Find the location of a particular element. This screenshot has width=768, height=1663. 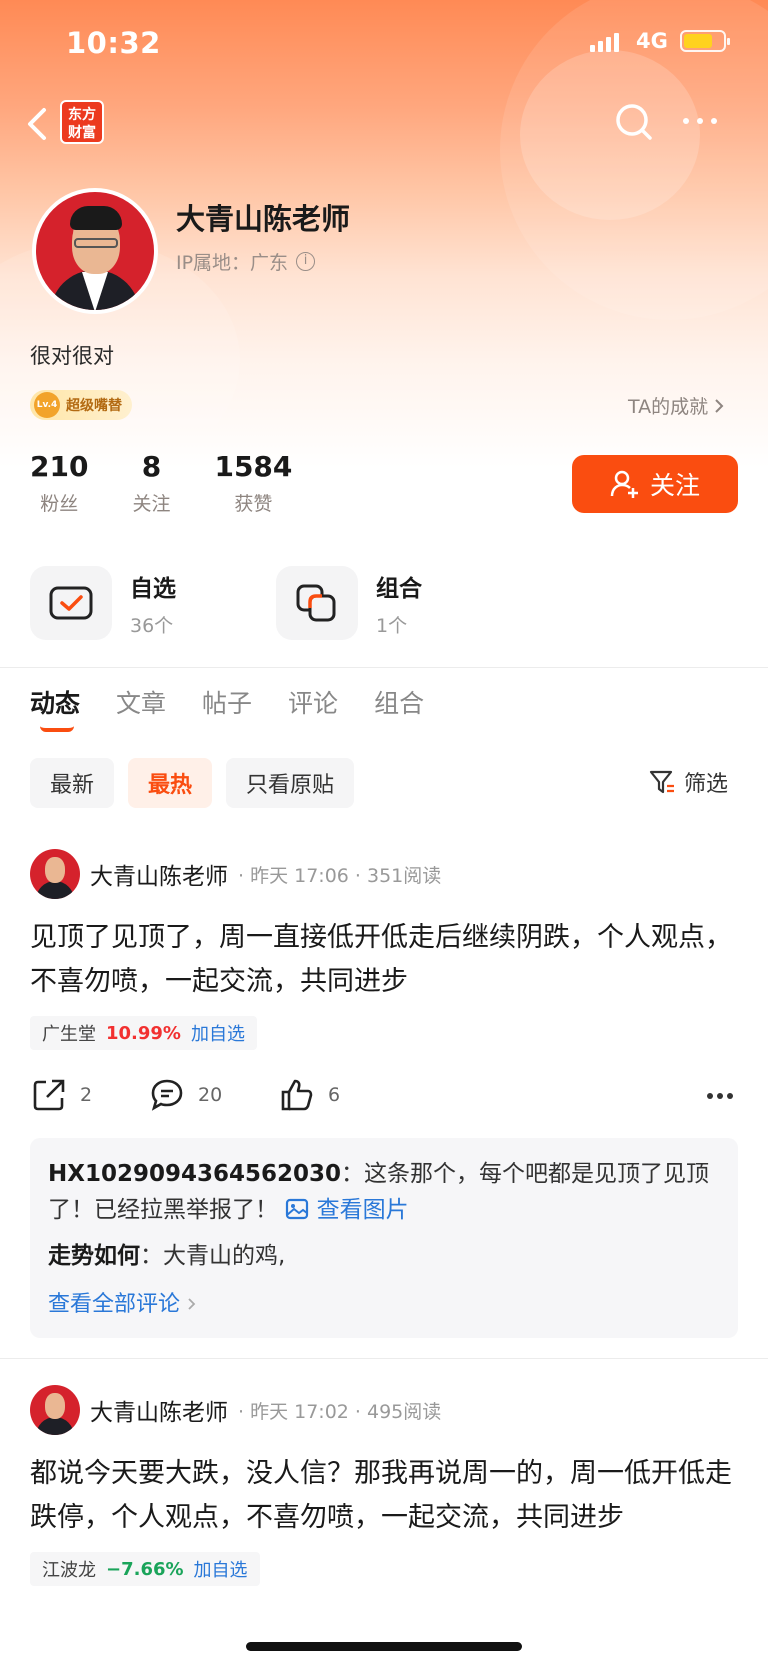

tab-comments: 评论 is located at coordinates (313, 702).